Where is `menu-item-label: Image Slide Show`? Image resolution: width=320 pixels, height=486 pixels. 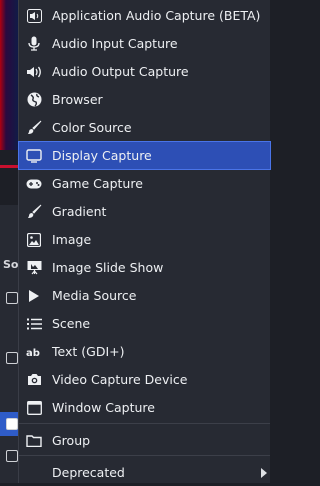 menu-item-label: Image Slide Show is located at coordinates (108, 267).